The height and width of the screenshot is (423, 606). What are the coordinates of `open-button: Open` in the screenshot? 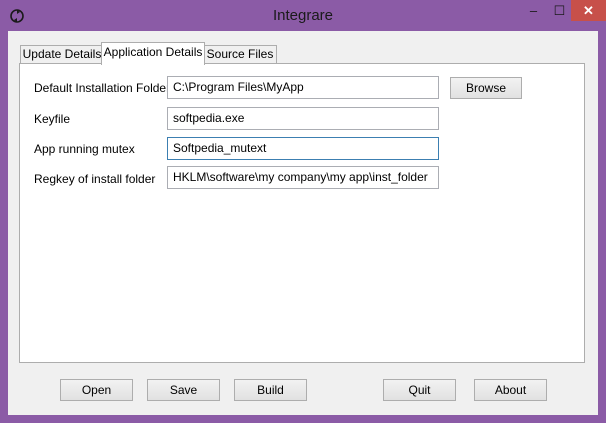 It's located at (96, 390).